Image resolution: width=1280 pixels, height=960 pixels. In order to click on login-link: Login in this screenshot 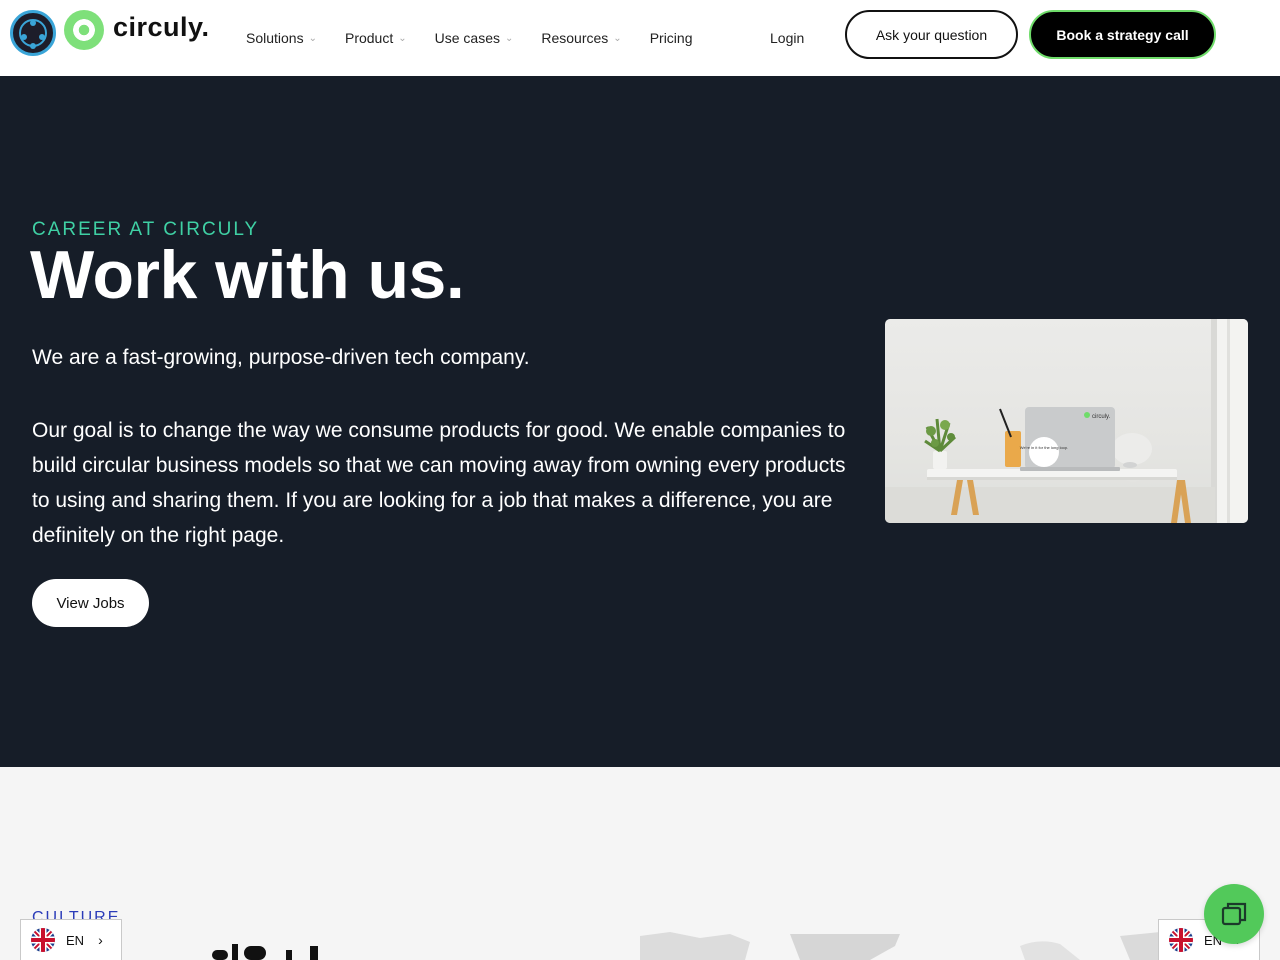, I will do `click(787, 38)`.